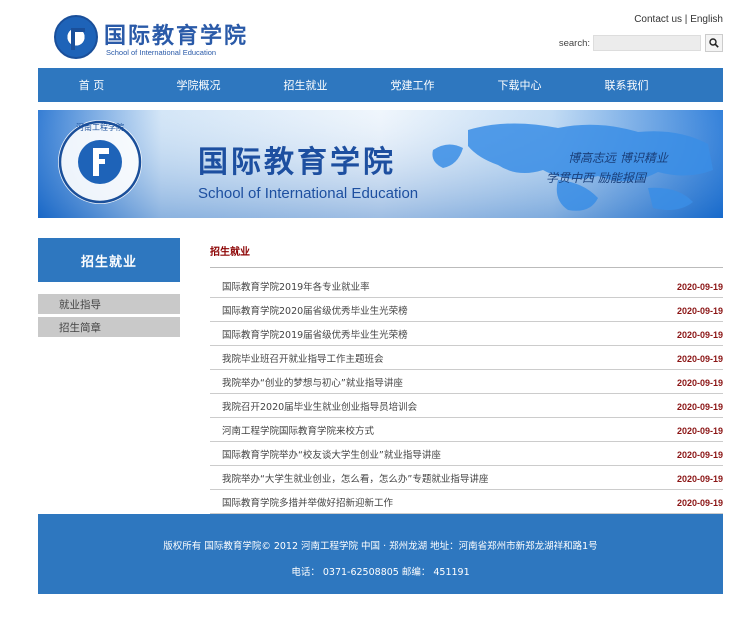 The height and width of the screenshot is (631, 750). What do you see at coordinates (109, 304) in the screenshot?
I see `sidebar-item-career-guidance: 就业指导` at bounding box center [109, 304].